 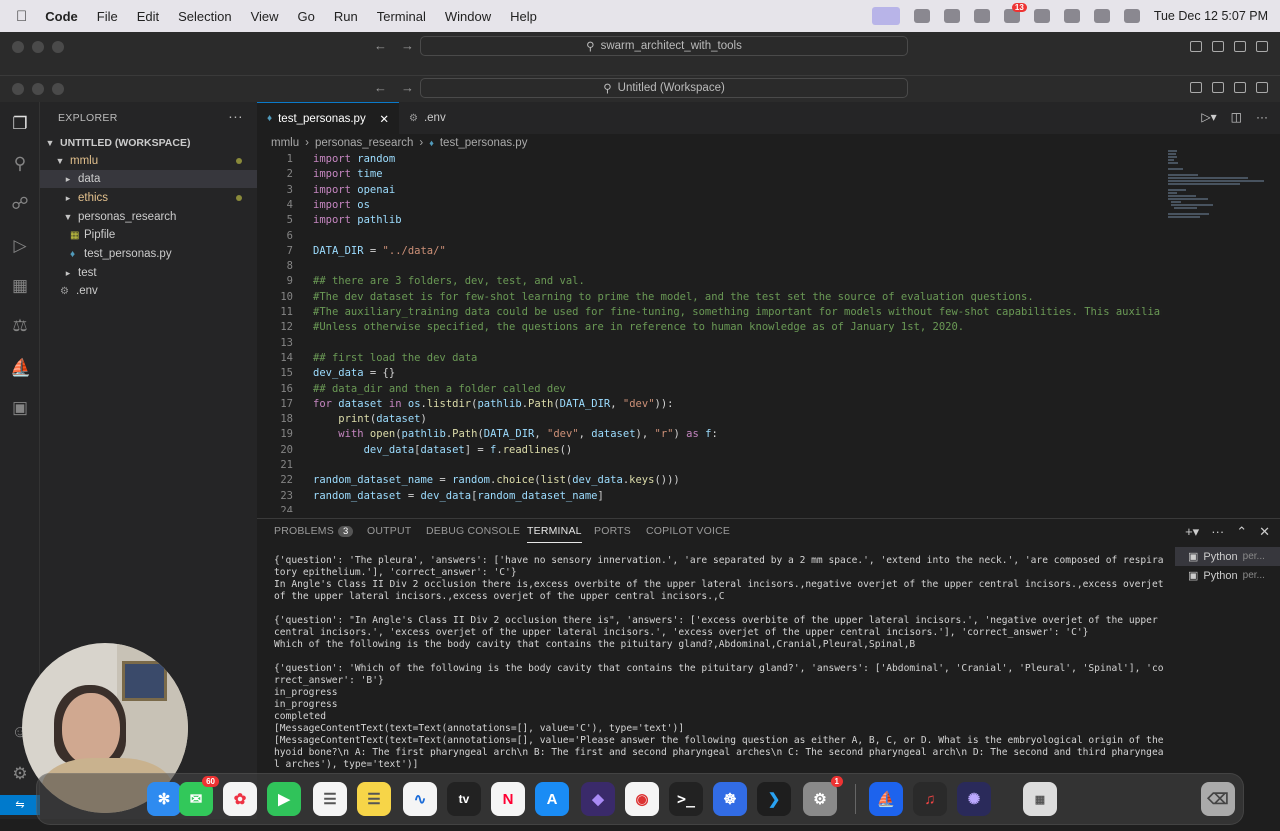 What do you see at coordinates (664, 46) in the screenshot?
I see `back-window-command-center: ⚲ swarm_architect_with_tools` at bounding box center [664, 46].